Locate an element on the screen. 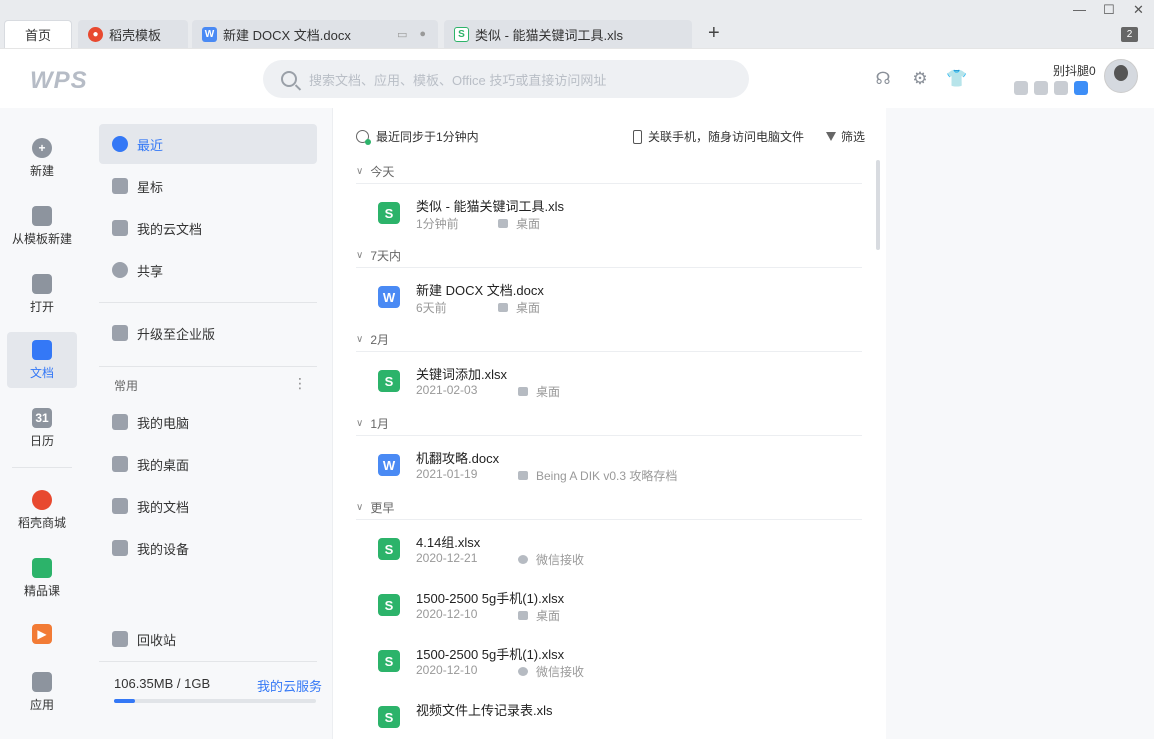  video-play-icon: ▶ is located at coordinates (42, 634).